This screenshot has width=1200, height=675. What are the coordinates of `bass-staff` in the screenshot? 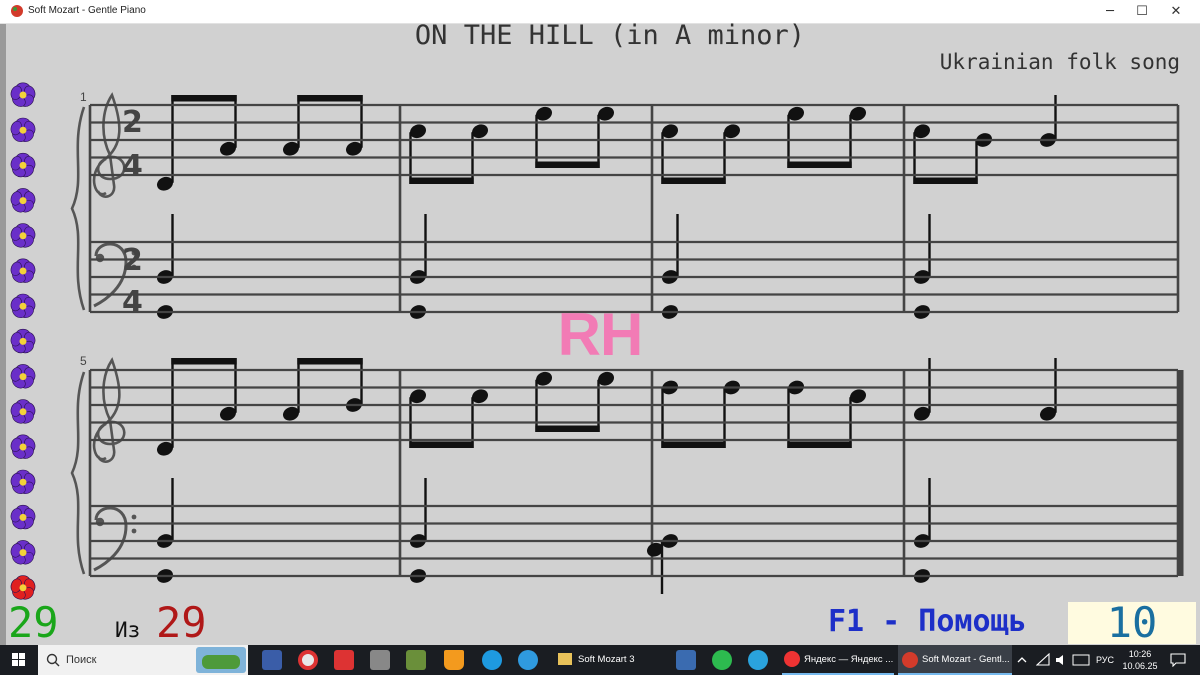 It's located at (634, 541).